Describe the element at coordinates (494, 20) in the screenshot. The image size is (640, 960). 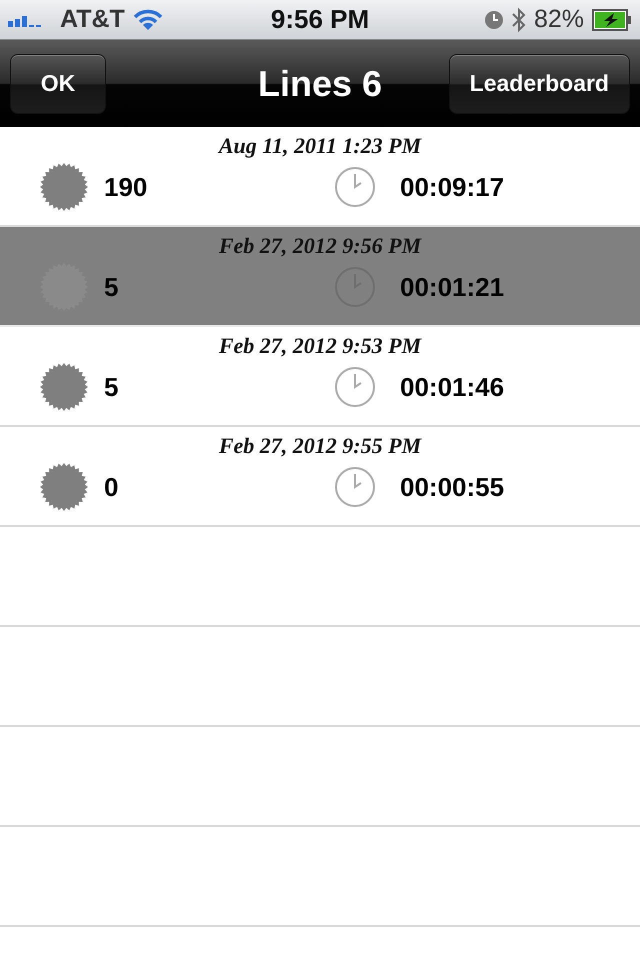
I see `alarm-clock-icon` at that location.